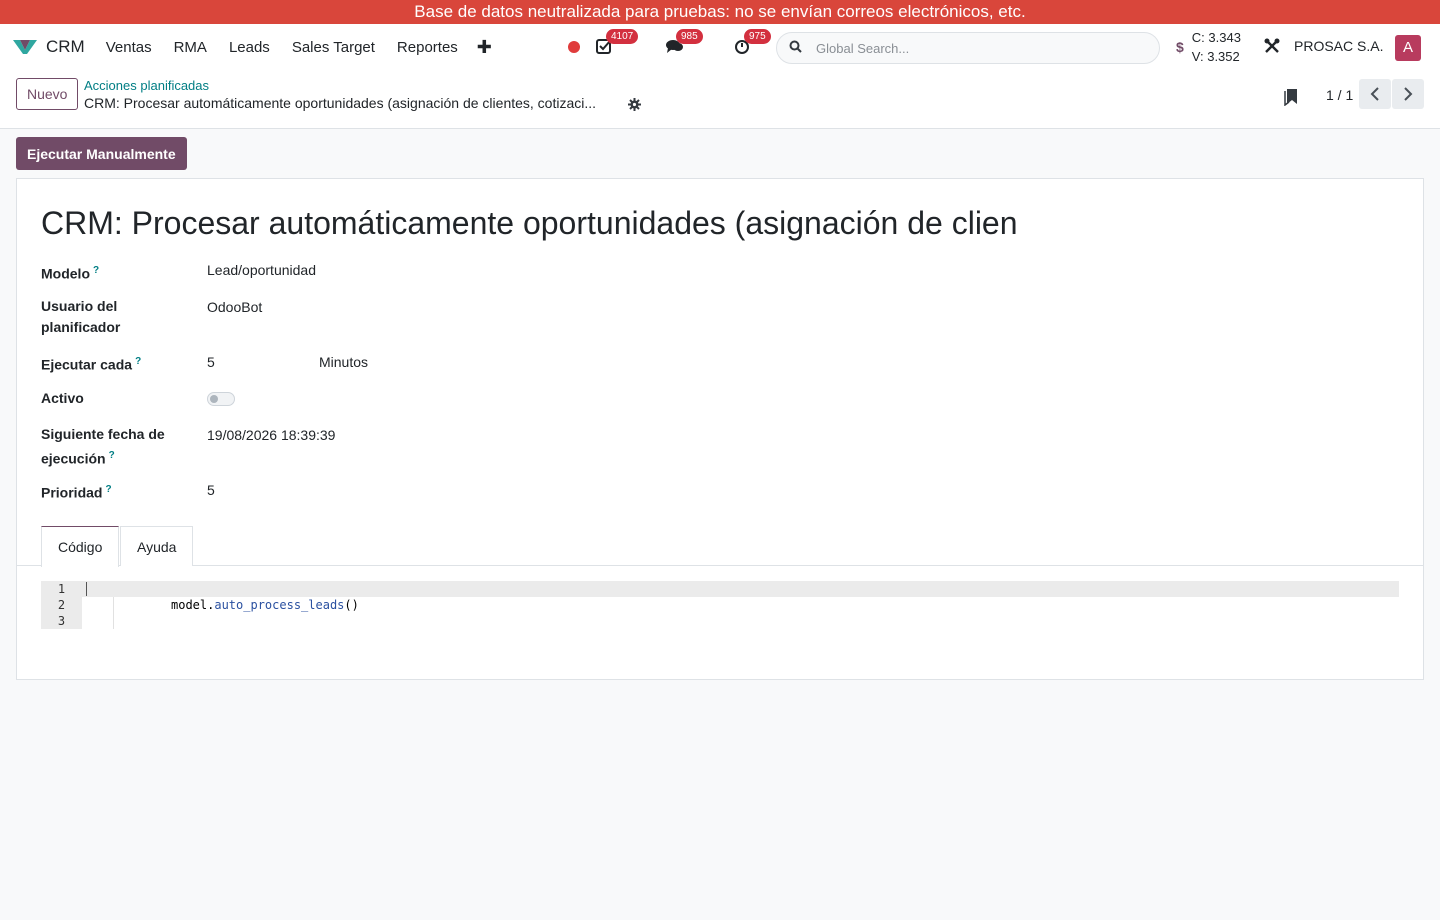  Describe the element at coordinates (76, 492) in the screenshot. I see `priority-label: Prioridad?` at that location.